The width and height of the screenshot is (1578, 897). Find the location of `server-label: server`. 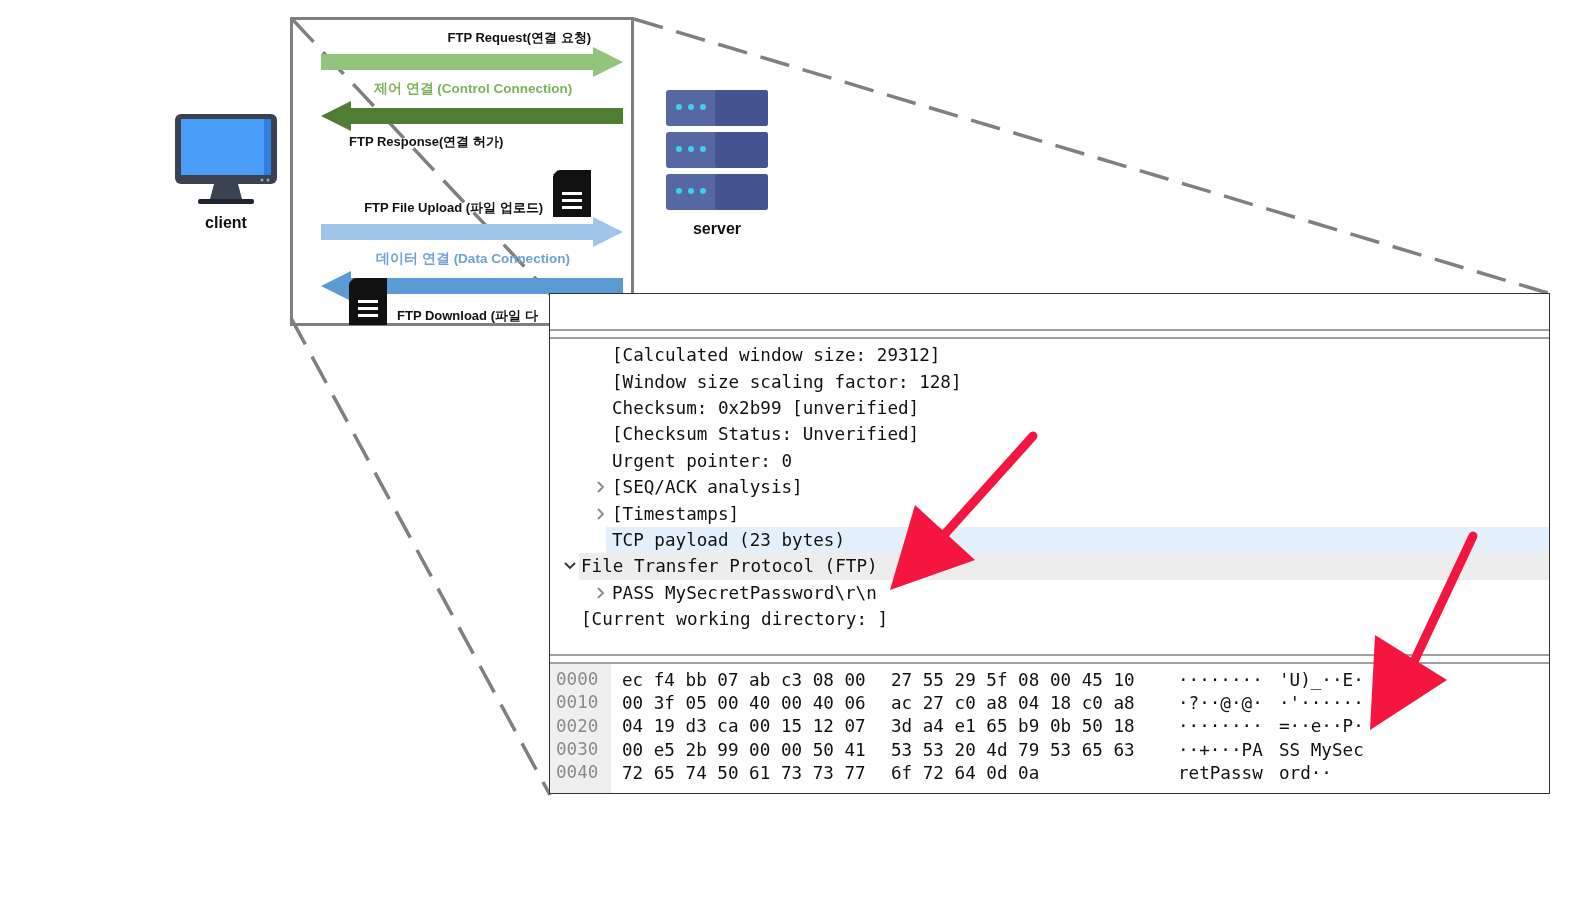

server-label: server is located at coordinates (716, 229).